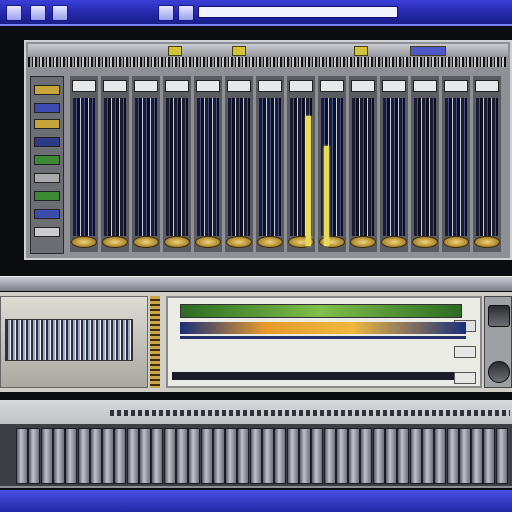 The width and height of the screenshot is (512, 512). I want to click on timeline-ruler, so click(268, 62).